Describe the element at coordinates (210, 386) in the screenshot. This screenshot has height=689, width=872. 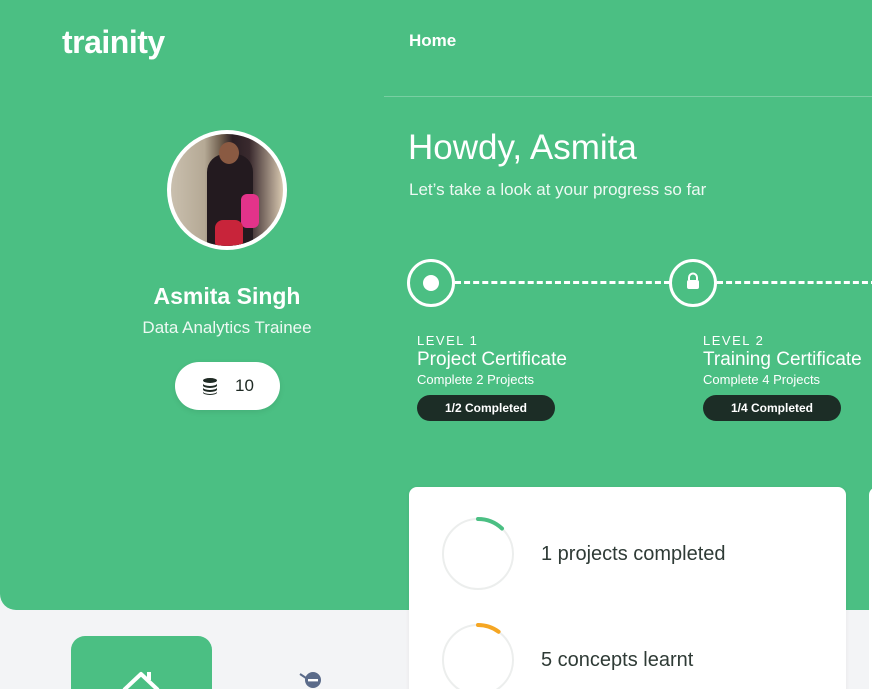
I see `coins-stack-icon` at that location.